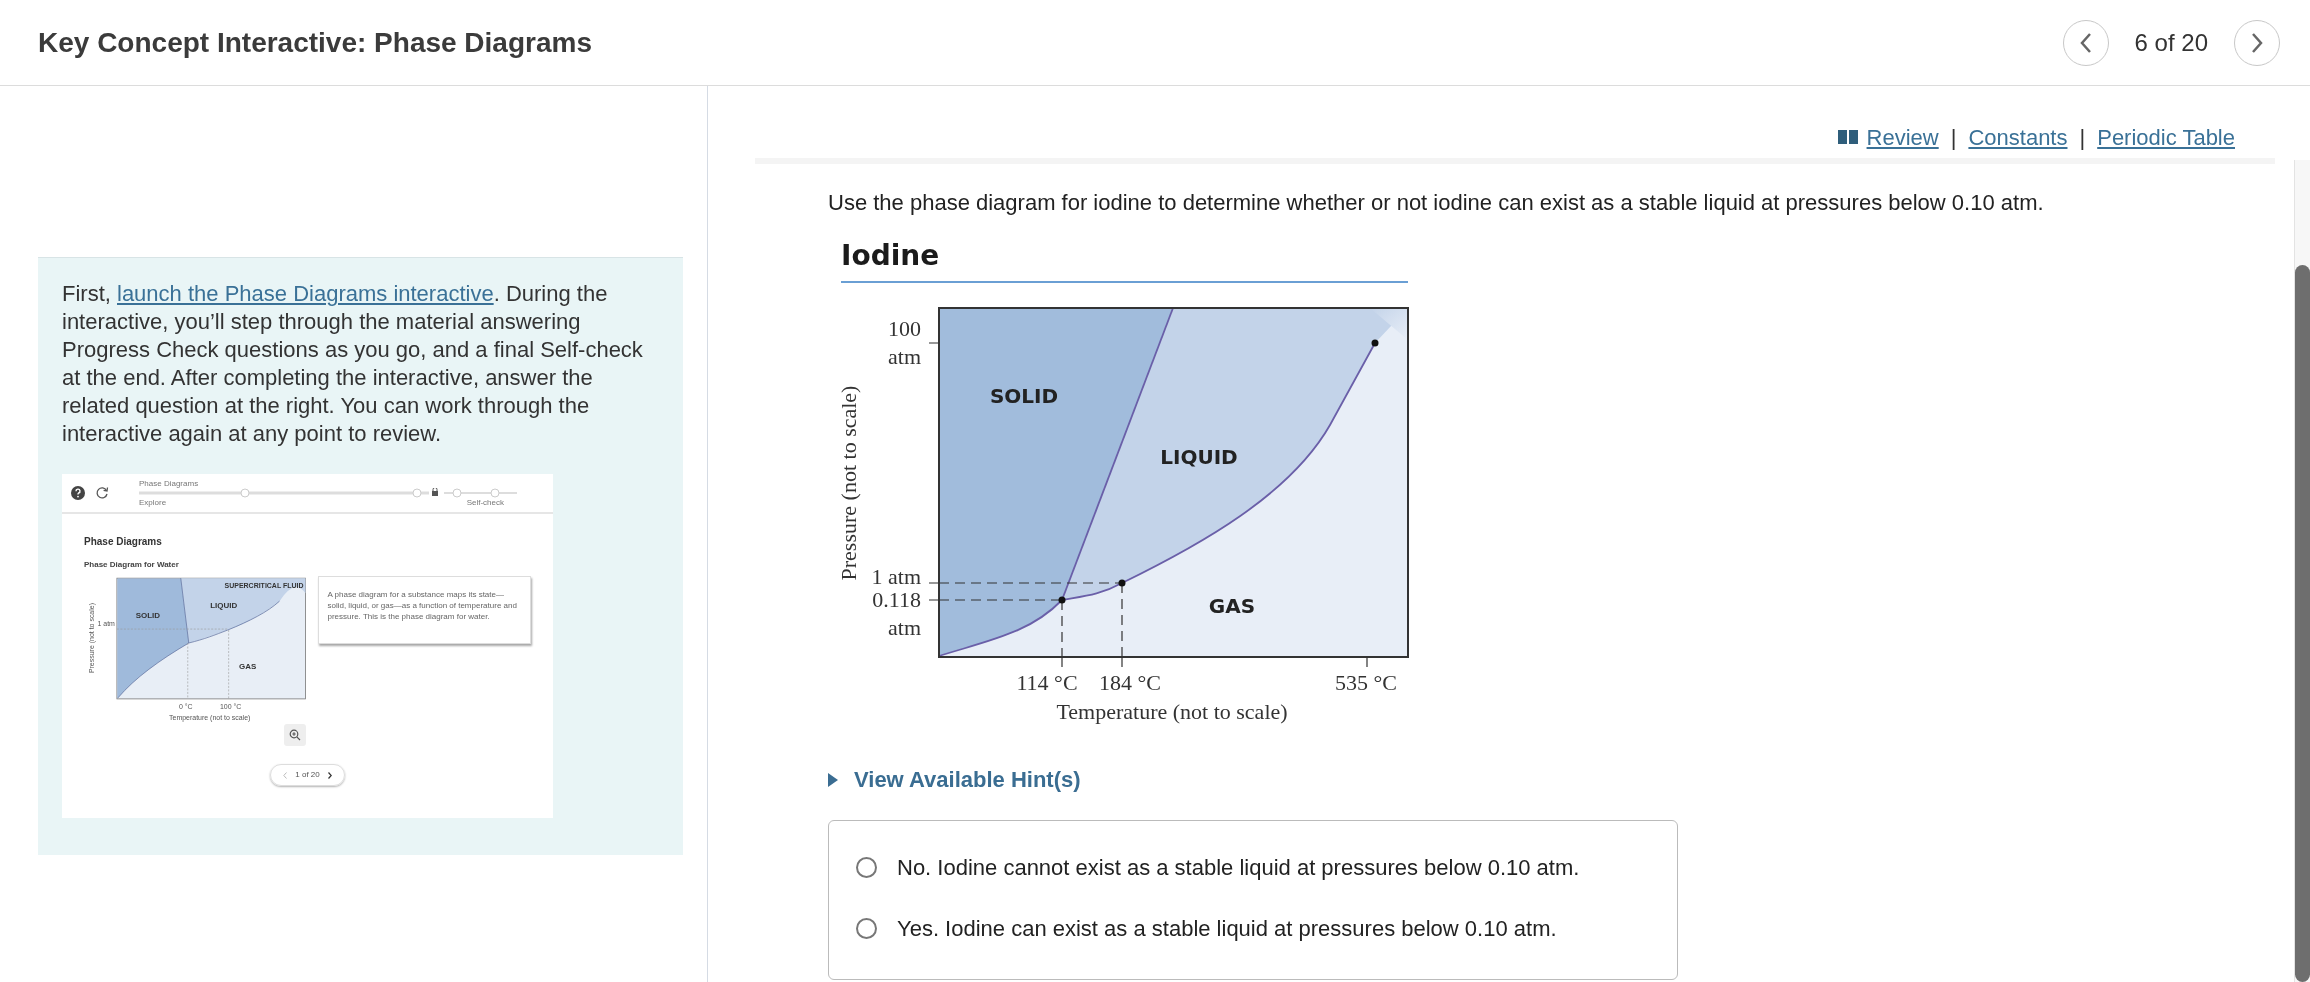  What do you see at coordinates (1122, 583) in the screenshot?
I see `boiling-point` at bounding box center [1122, 583].